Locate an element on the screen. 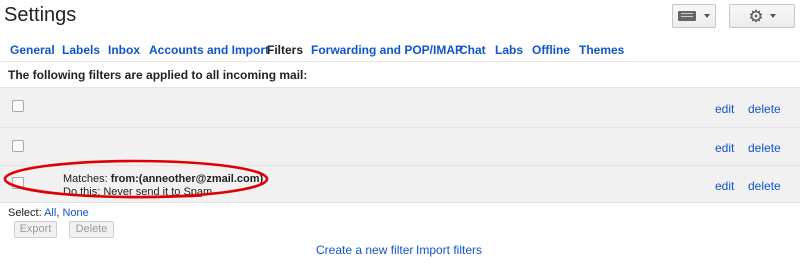  delete-button: Delete is located at coordinates (91, 229).